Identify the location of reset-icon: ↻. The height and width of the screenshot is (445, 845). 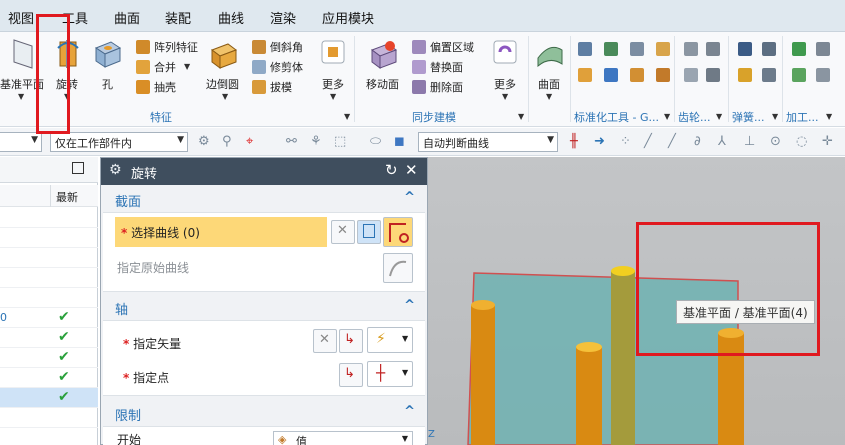
(391, 170).